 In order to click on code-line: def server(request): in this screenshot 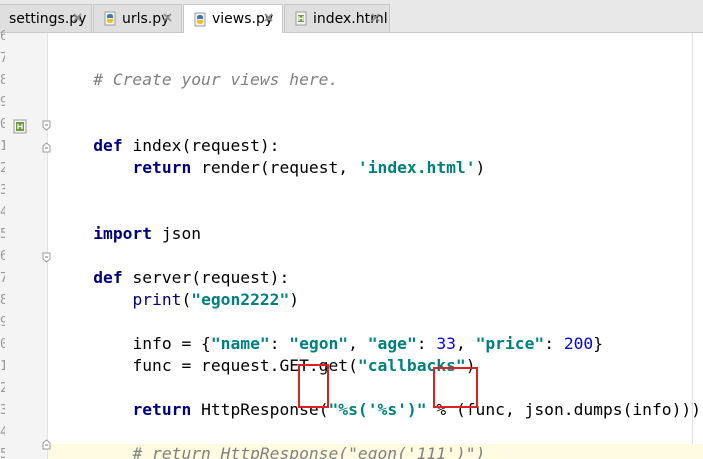, I will do `click(171, 266)`.